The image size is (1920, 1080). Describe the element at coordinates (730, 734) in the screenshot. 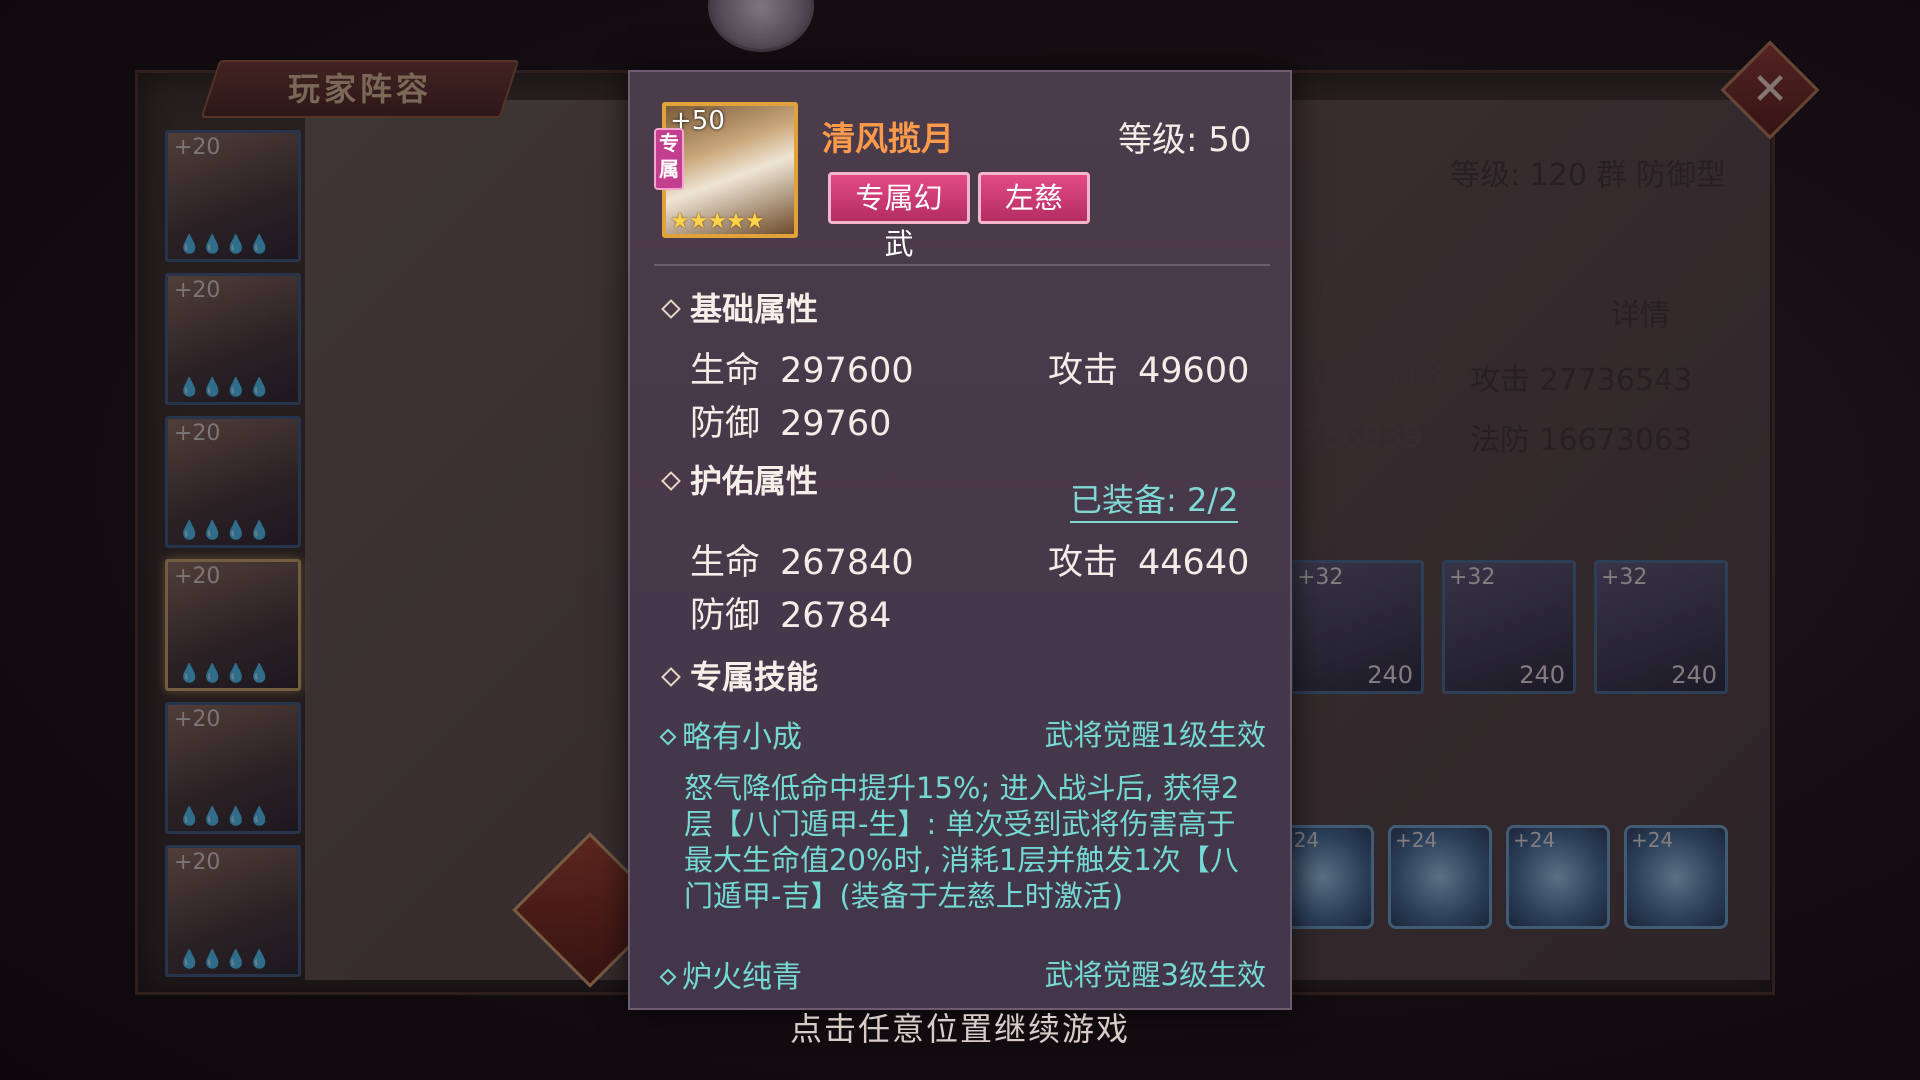

I see `skill-1-name: 略有小成` at that location.